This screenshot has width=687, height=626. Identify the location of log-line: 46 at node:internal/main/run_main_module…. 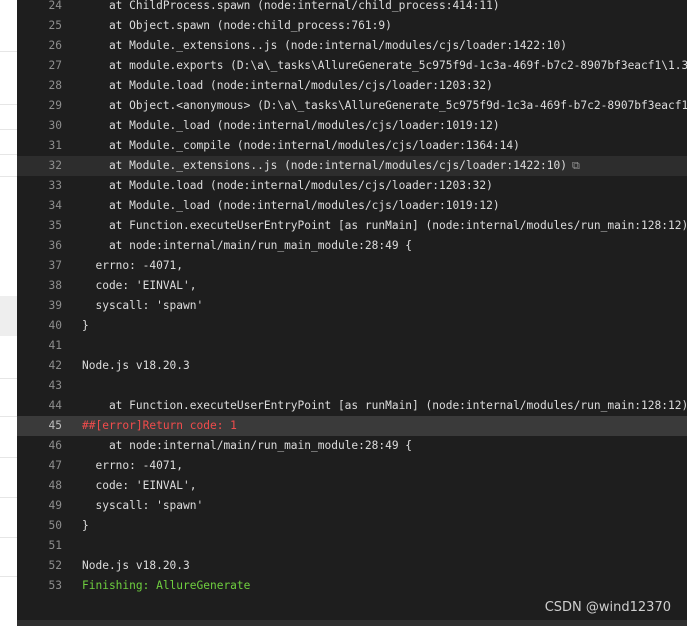
(352, 446).